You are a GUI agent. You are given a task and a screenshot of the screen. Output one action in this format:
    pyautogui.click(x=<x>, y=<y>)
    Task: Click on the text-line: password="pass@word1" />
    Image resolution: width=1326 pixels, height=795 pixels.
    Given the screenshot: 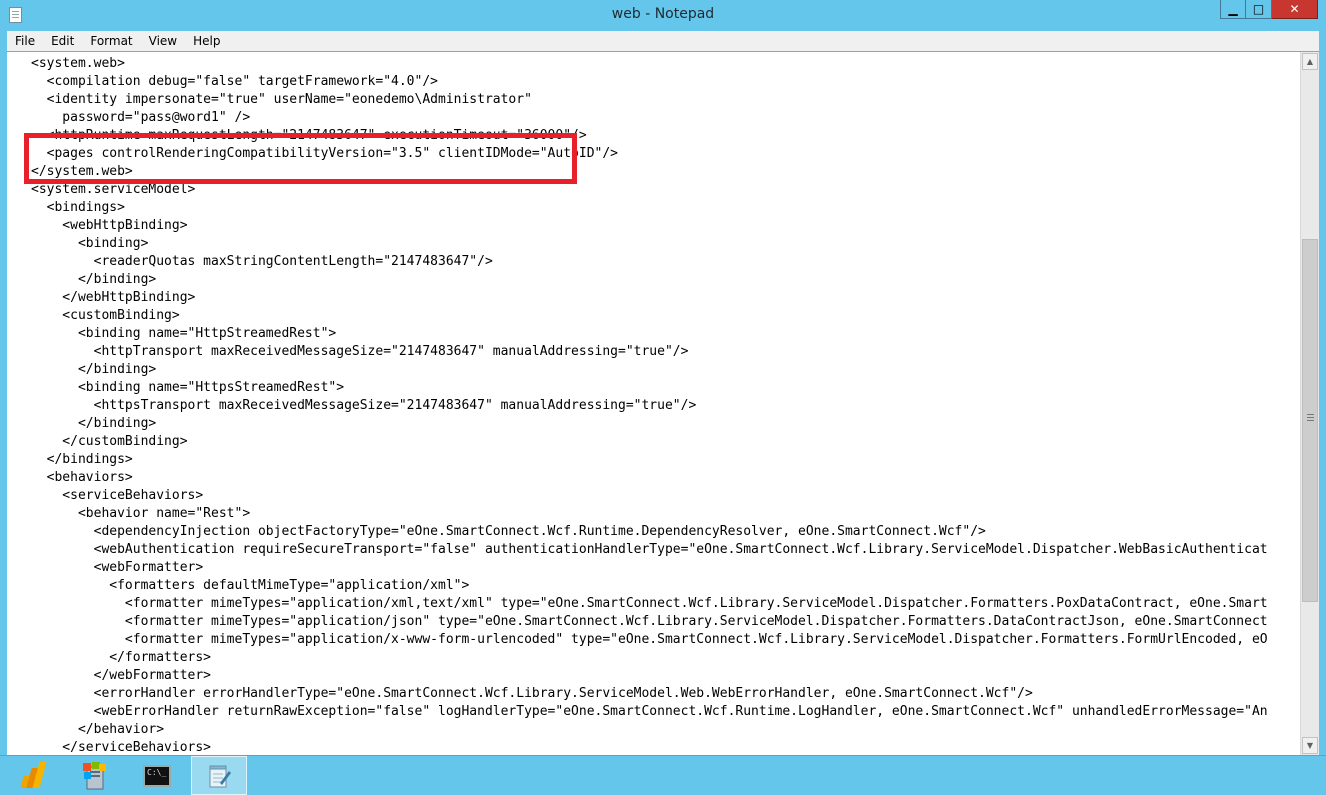 What is the action you would take?
    pyautogui.click(x=141, y=117)
    